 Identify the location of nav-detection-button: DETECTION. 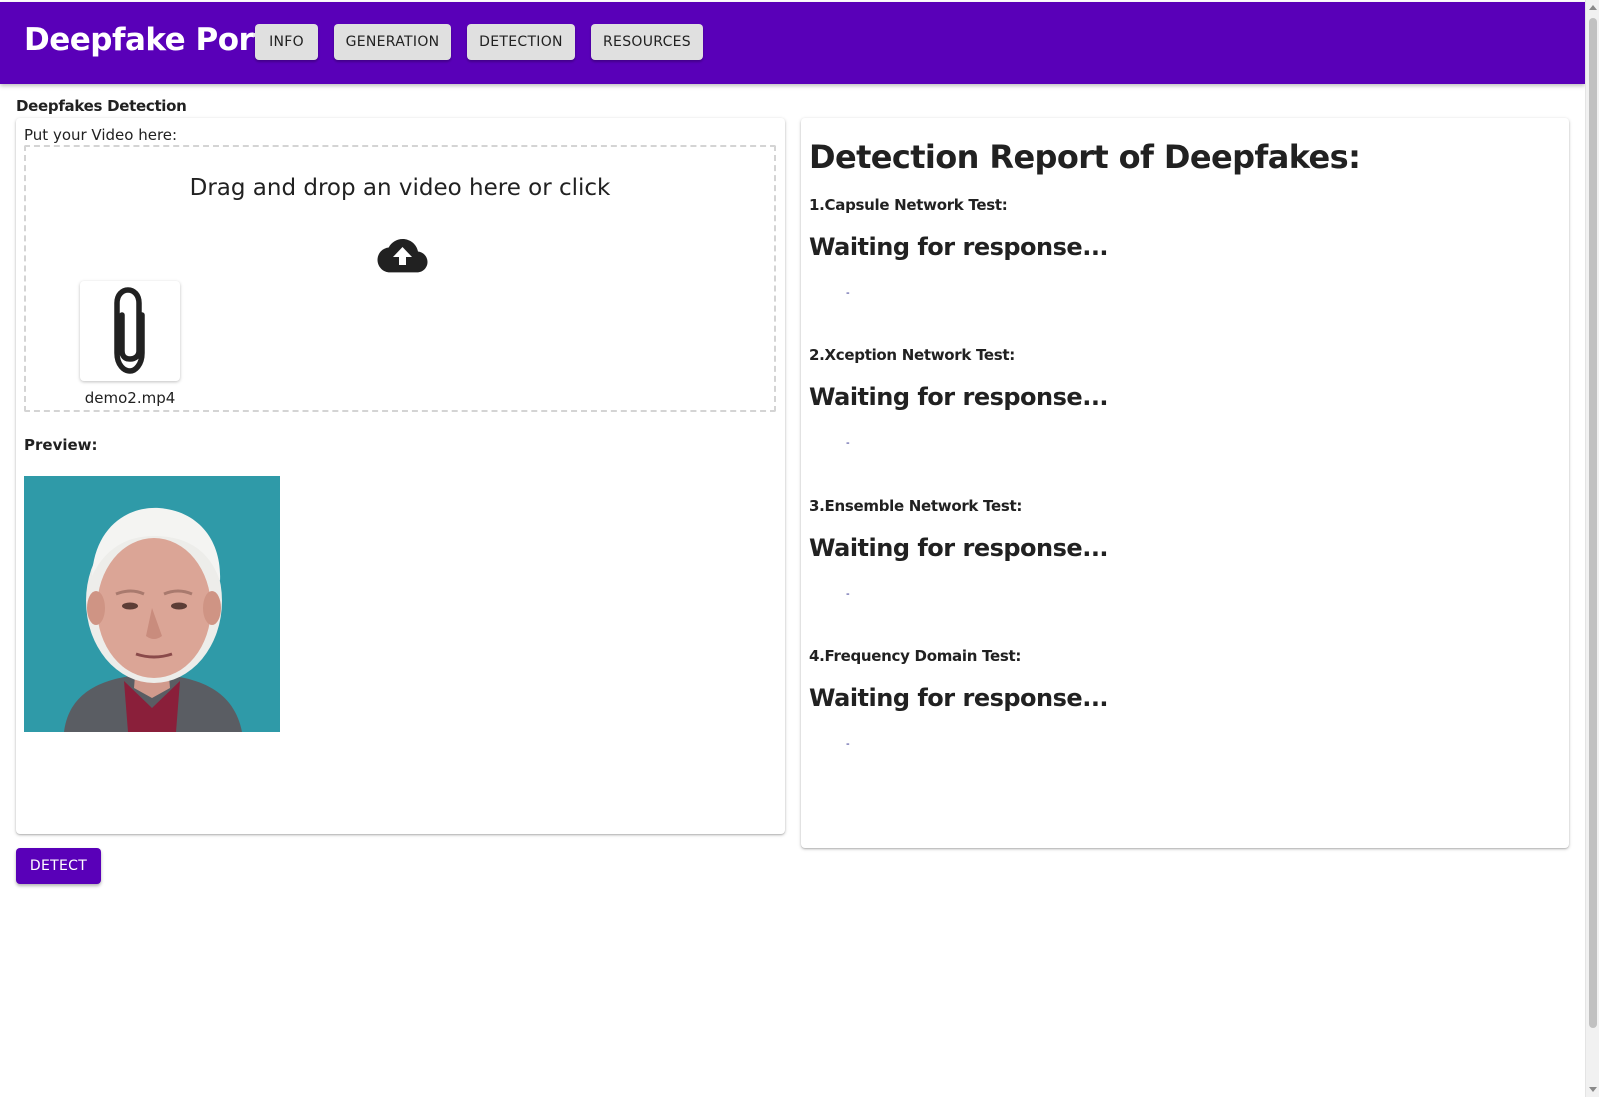
(521, 42).